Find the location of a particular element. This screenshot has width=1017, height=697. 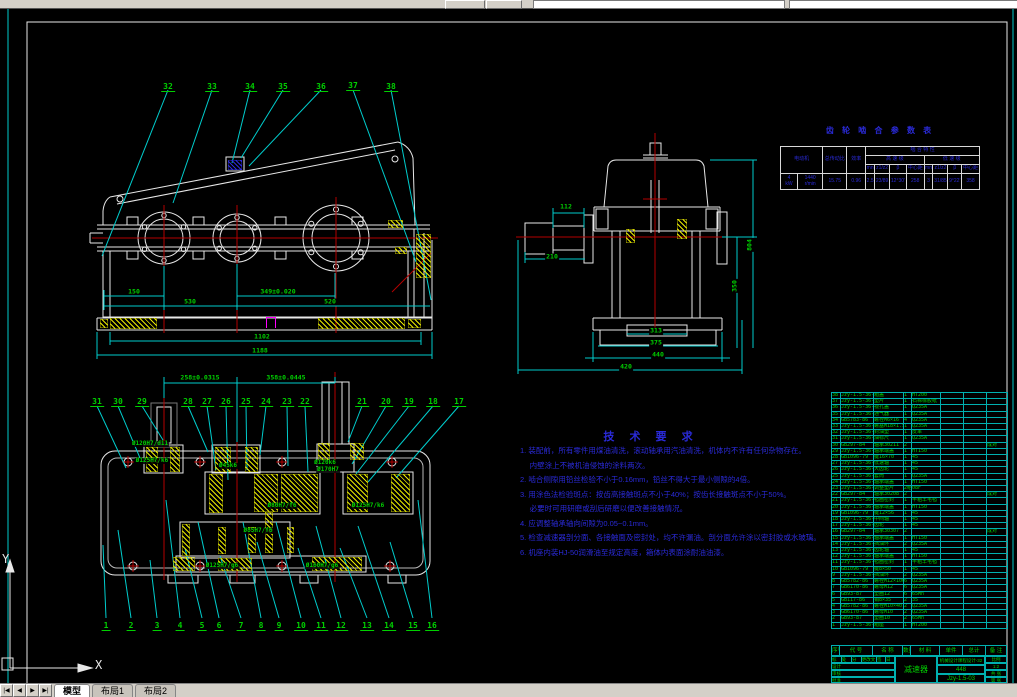

tech-req-line: 4. 应调整轴承轴向间隙为0.05~0.1mm。 is located at coordinates (586, 523).